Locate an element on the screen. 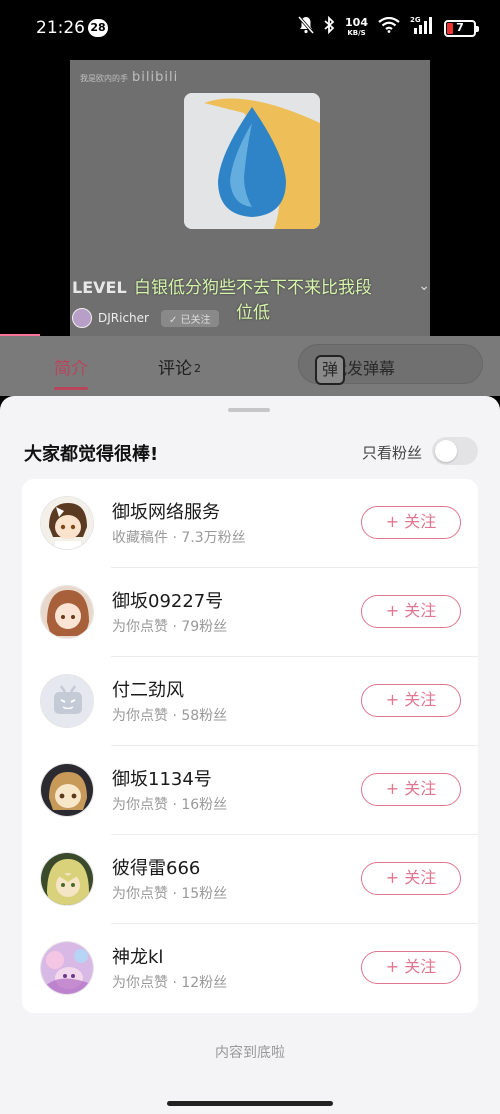 The height and width of the screenshot is (1114, 500). list-item: 付二劲风 为你点赞 · 58粉丝 + 关注 is located at coordinates (250, 701).